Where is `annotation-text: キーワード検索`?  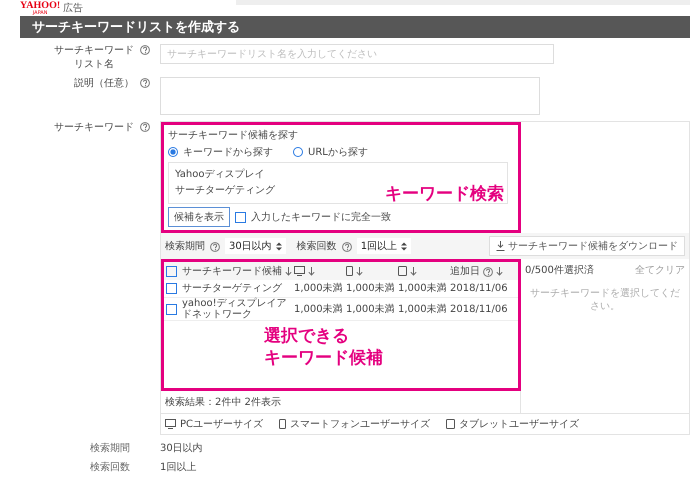
annotation-text: キーワード検索 is located at coordinates (444, 194).